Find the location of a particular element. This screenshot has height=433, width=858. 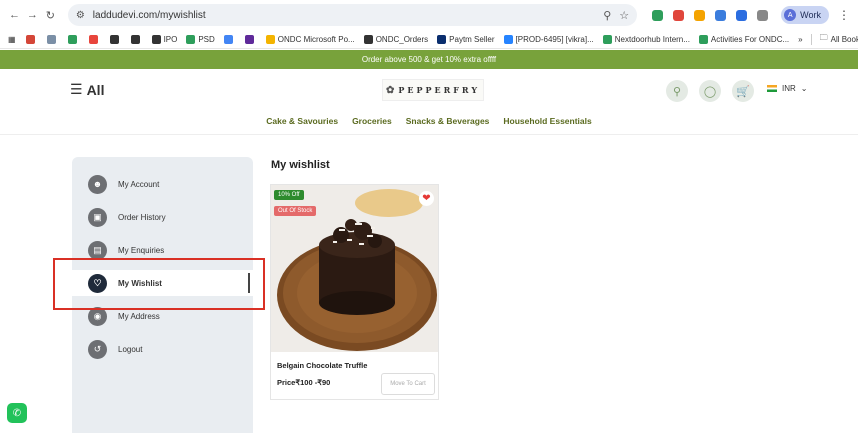

search-icon: ⚲ is located at coordinates (677, 91).